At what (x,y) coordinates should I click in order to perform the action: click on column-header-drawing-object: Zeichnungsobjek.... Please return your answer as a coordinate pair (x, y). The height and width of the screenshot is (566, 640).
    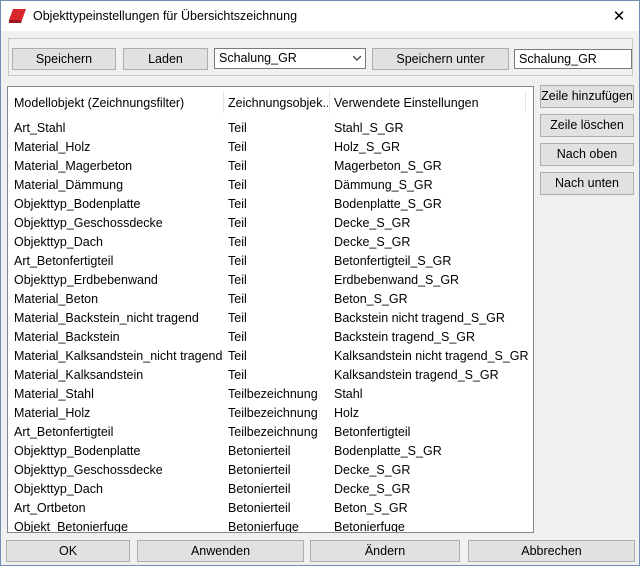
    Looking at the image, I should click on (278, 103).